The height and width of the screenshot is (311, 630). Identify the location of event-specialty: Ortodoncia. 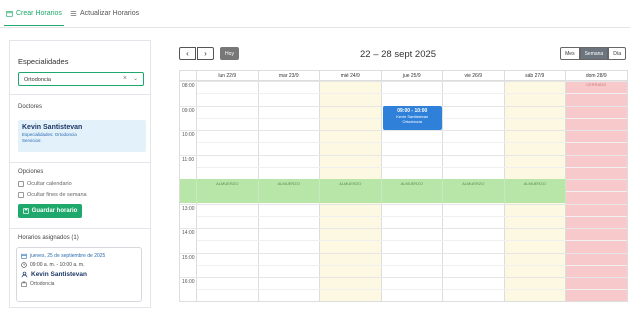
(412, 121).